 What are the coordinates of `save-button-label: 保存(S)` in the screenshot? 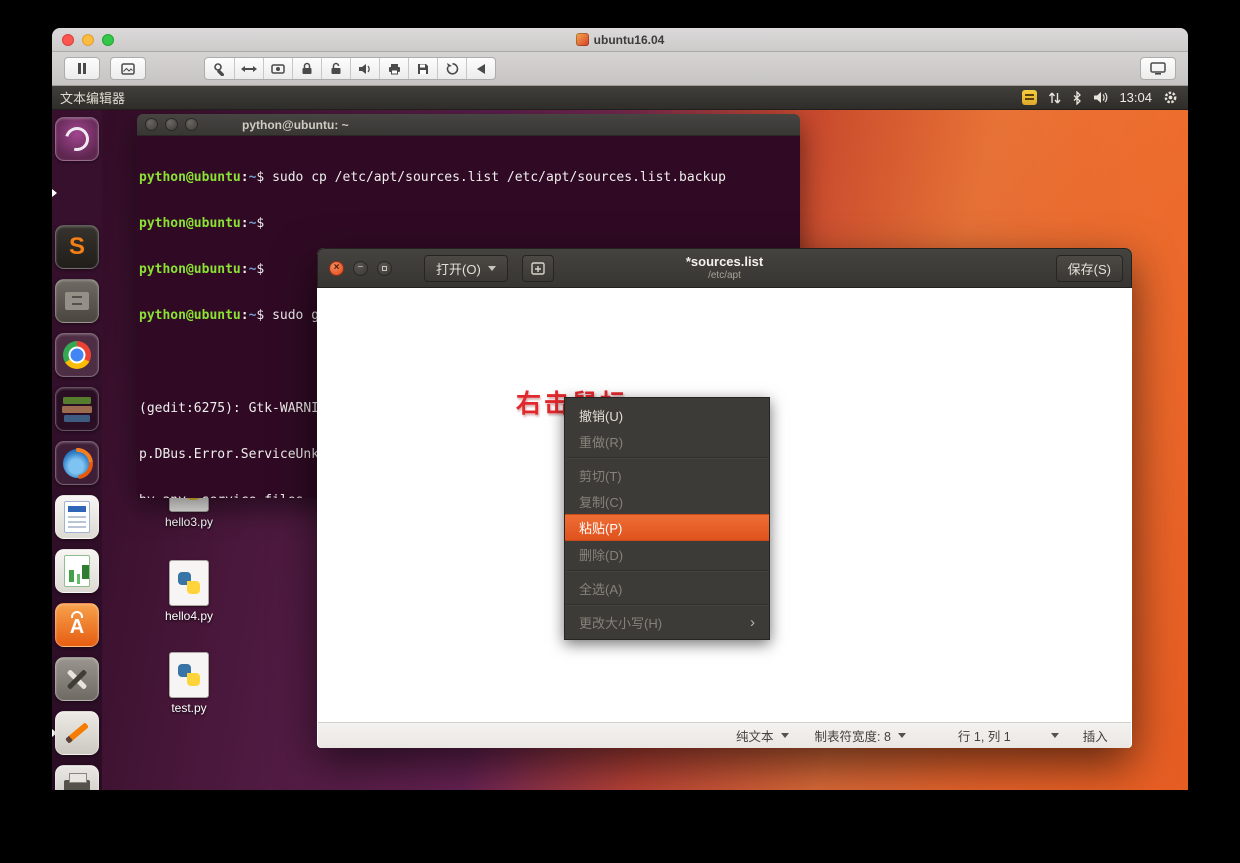 It's located at (1089, 269).